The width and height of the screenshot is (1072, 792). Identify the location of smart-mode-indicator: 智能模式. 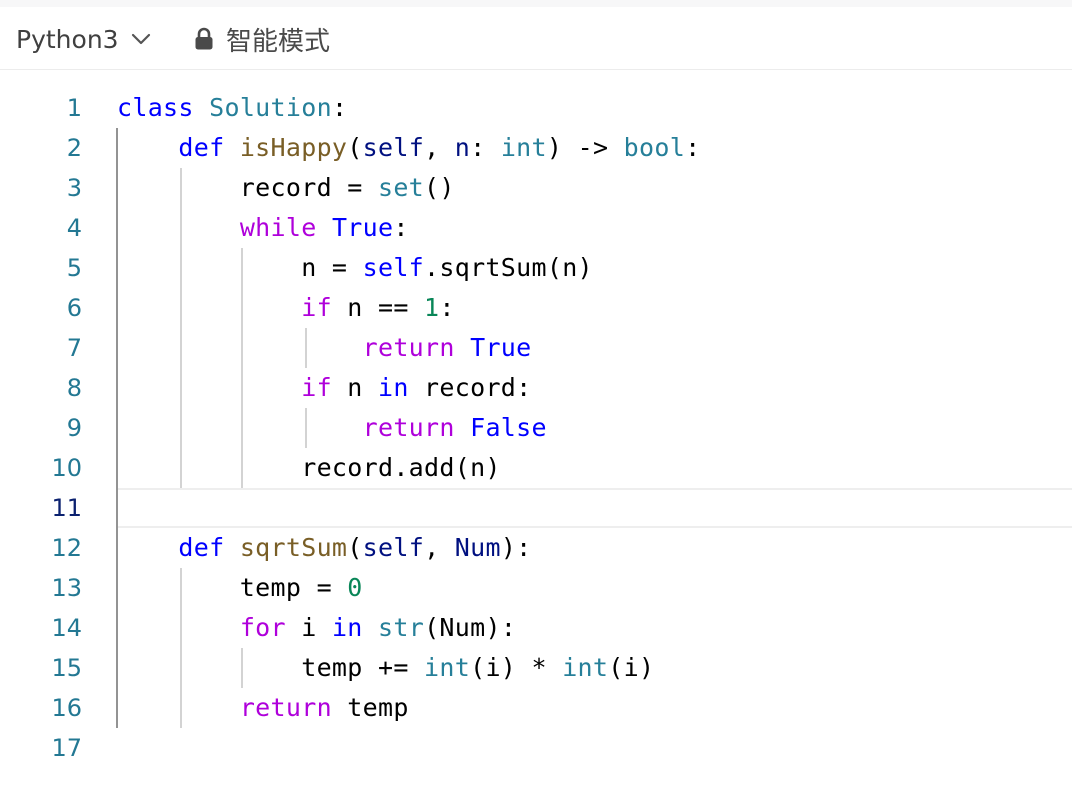
(262, 39).